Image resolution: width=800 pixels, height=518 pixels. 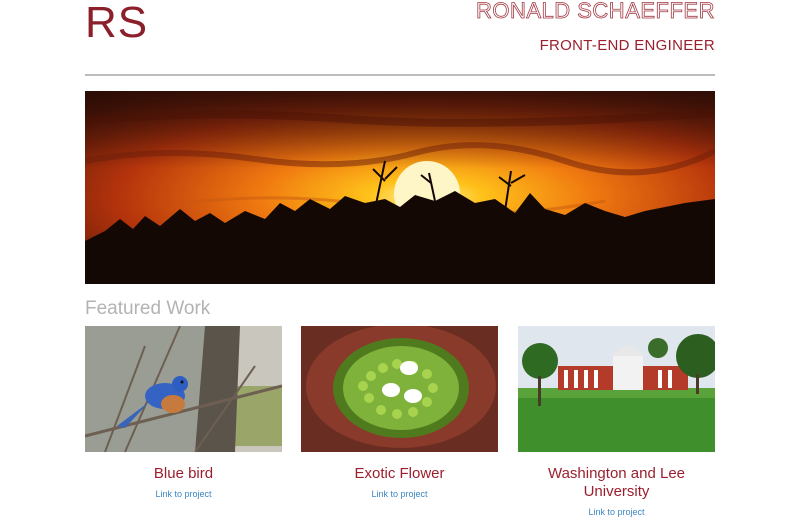 What do you see at coordinates (399, 473) in the screenshot?
I see `project-title: Exotic Flower` at bounding box center [399, 473].